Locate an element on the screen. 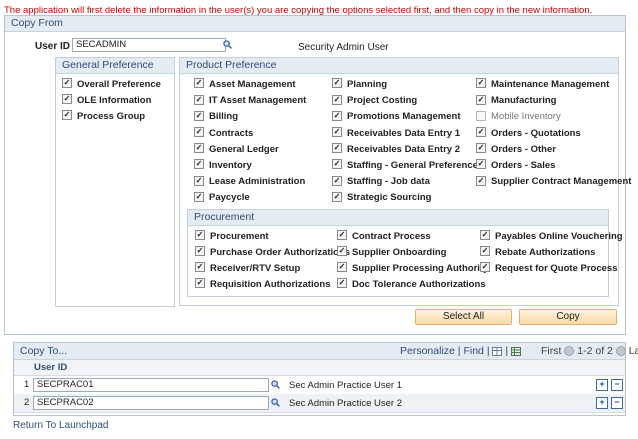  checkbox-ole-information: ✓ OLE Information is located at coordinates (107, 100).